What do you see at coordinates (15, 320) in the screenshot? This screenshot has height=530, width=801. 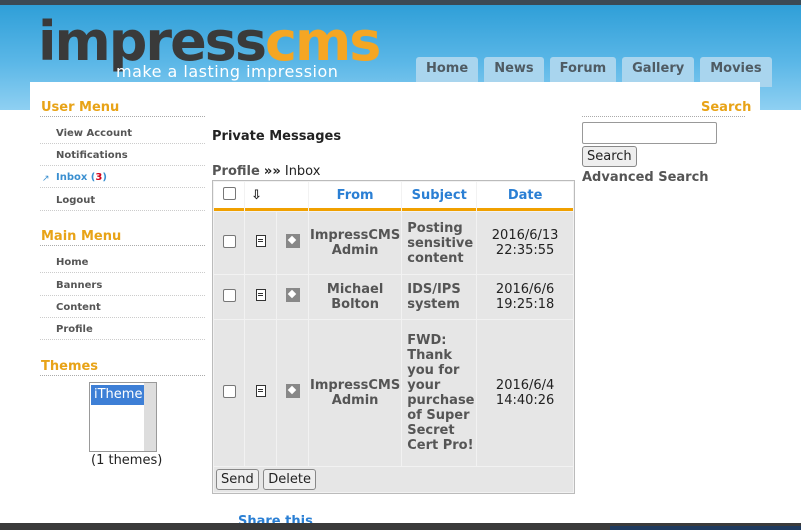 I see `page-margin-left` at bounding box center [15, 320].